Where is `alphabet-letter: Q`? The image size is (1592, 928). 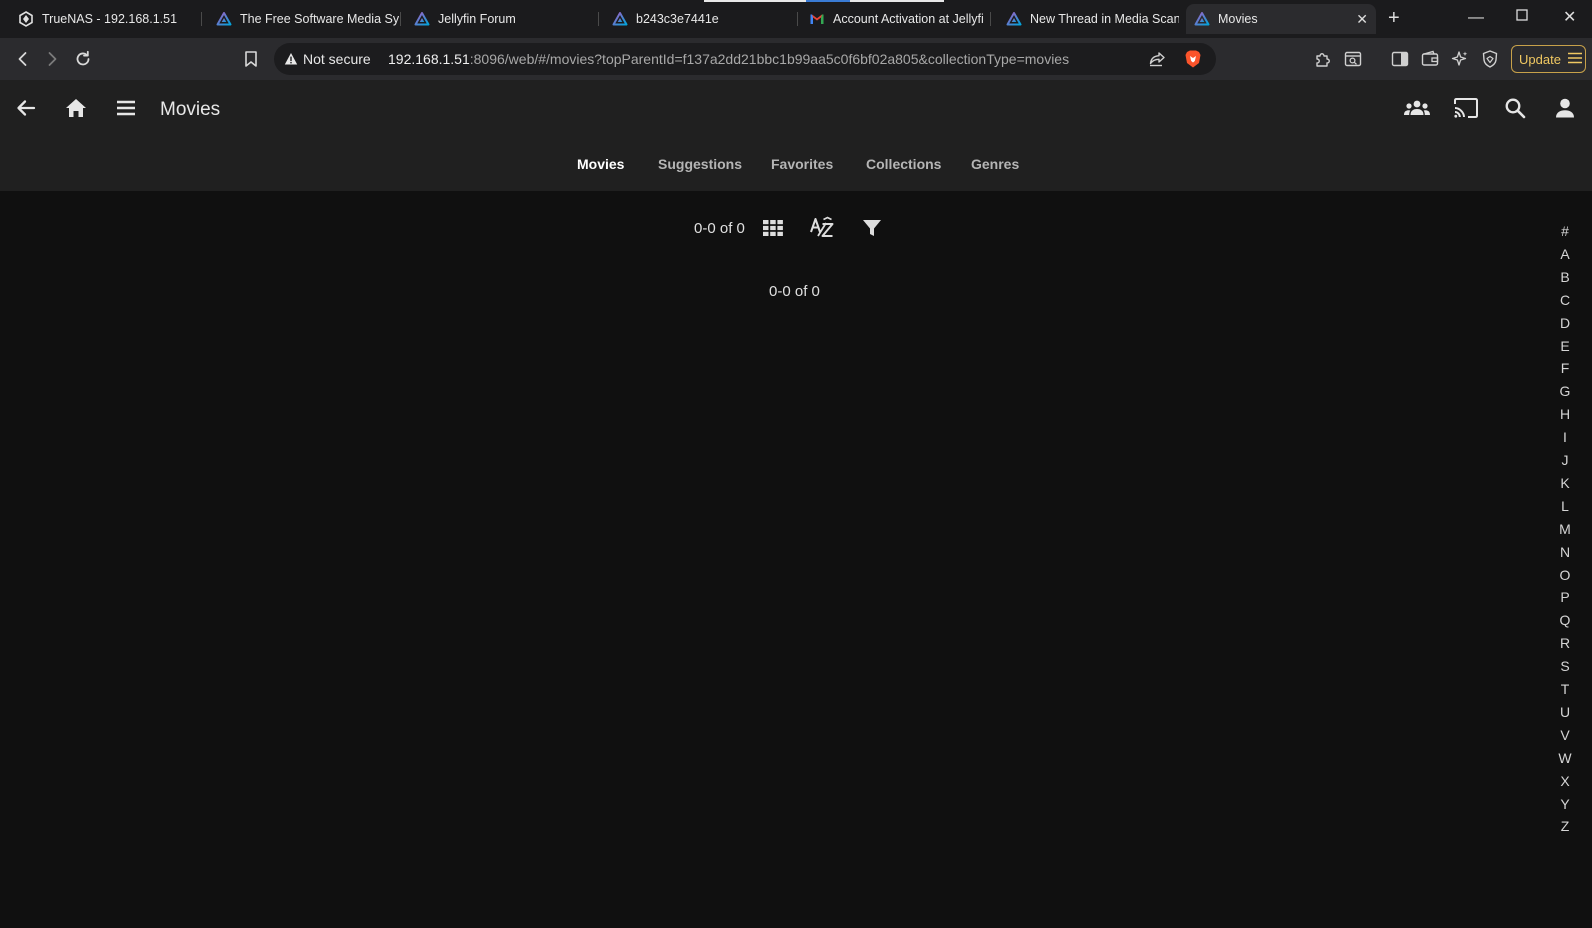 alphabet-letter: Q is located at coordinates (1565, 620).